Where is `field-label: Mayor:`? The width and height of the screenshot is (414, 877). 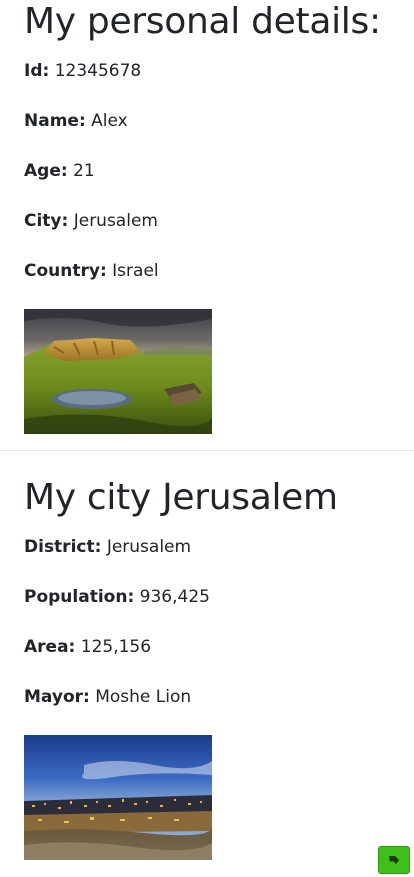 field-label: Mayor: is located at coordinates (57, 697).